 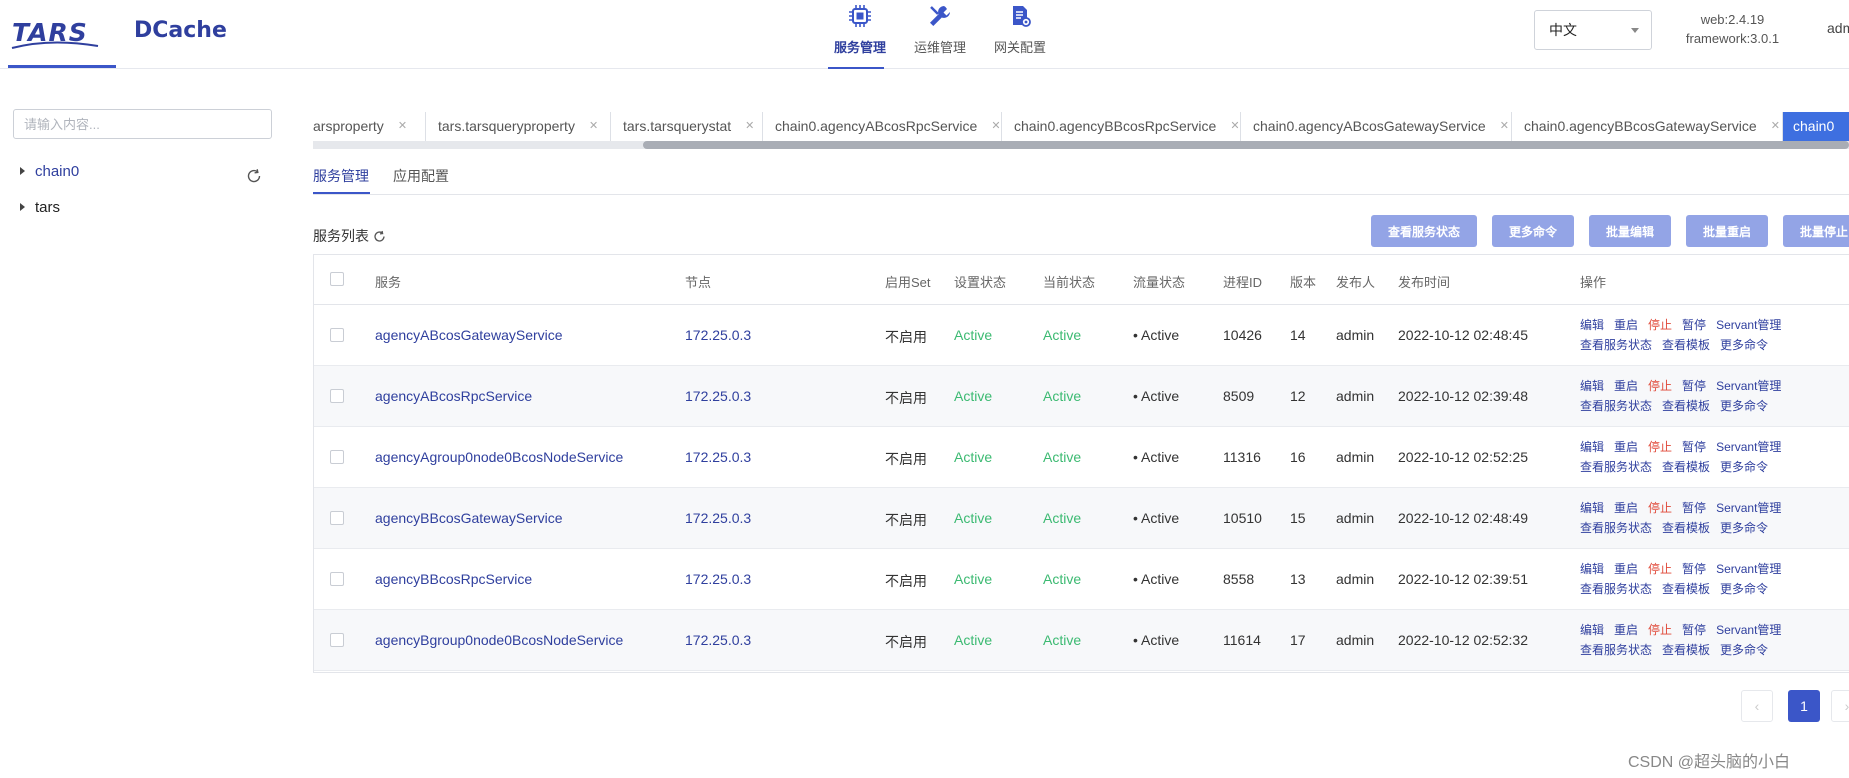 What do you see at coordinates (469, 335) in the screenshot?
I see `service-name-link: agencyABcosGatewayService` at bounding box center [469, 335].